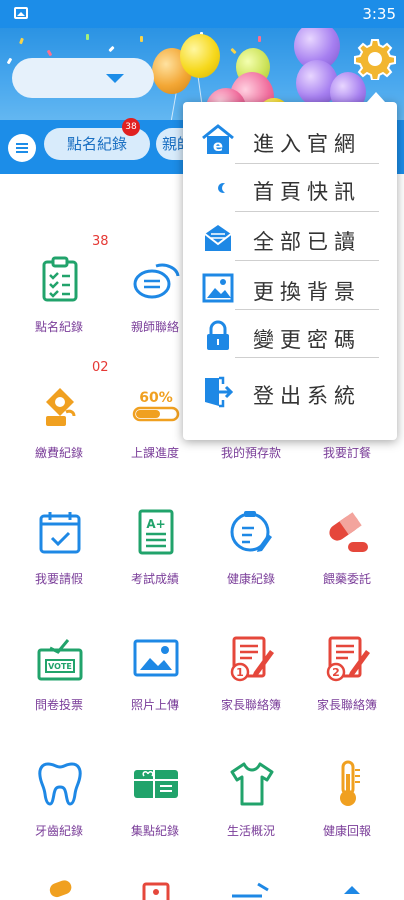  Describe the element at coordinates (58, 327) in the screenshot. I see `tile-label: 點名紀錄` at that location.